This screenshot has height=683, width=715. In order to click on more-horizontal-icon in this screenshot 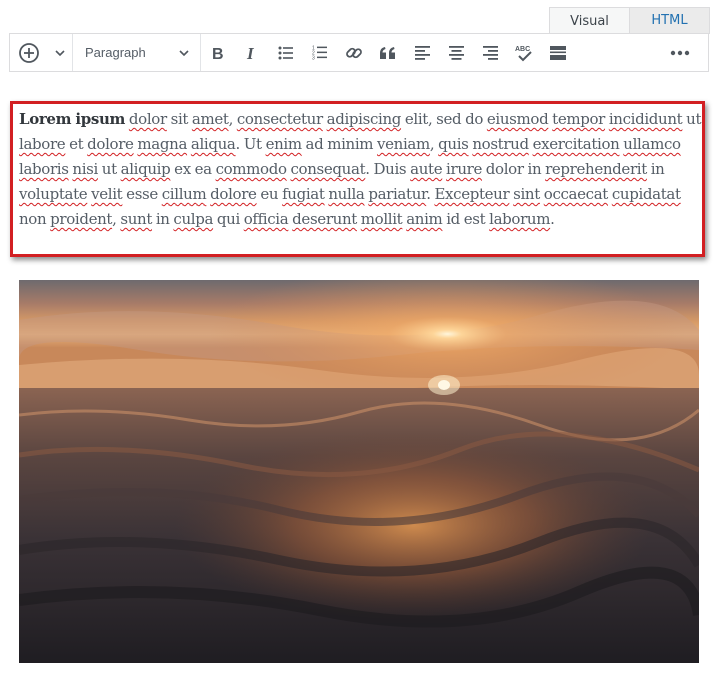, I will do `click(680, 52)`.